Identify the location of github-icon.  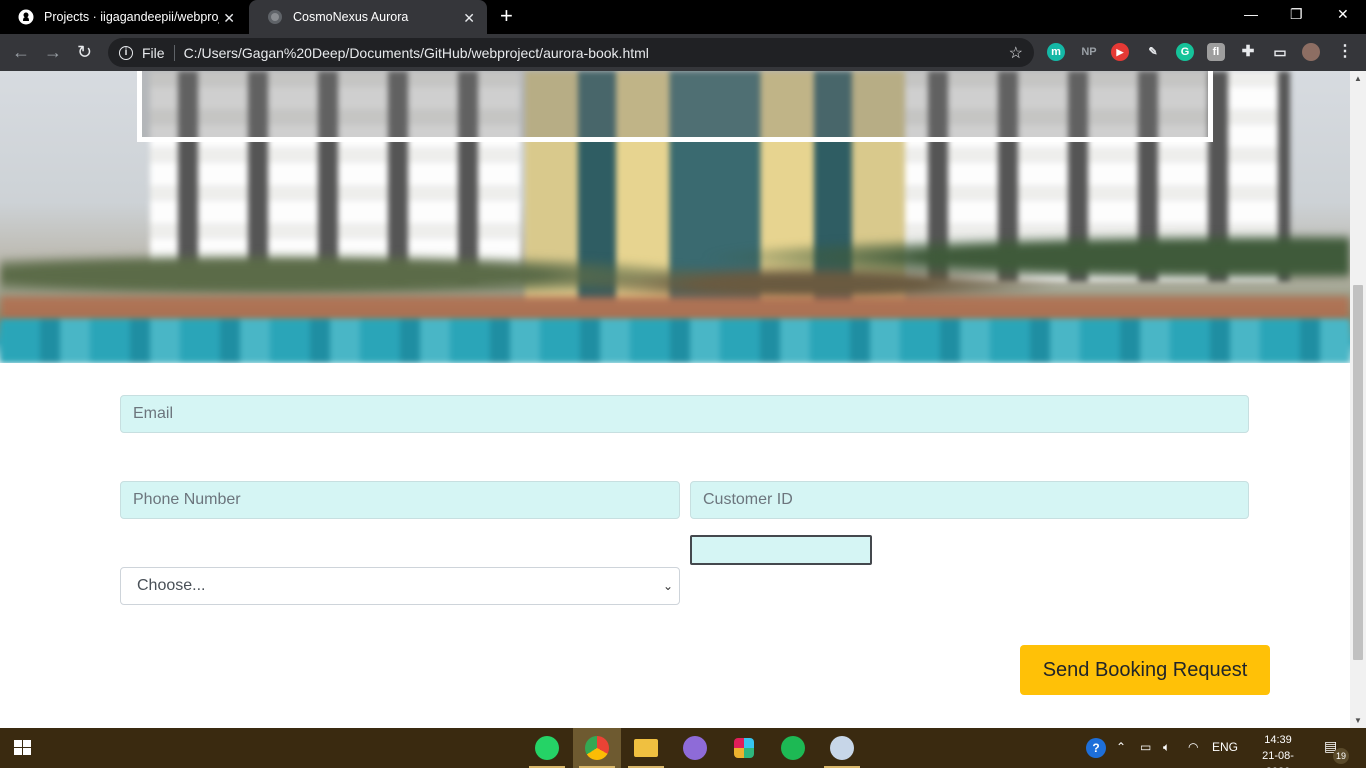
(26, 17).